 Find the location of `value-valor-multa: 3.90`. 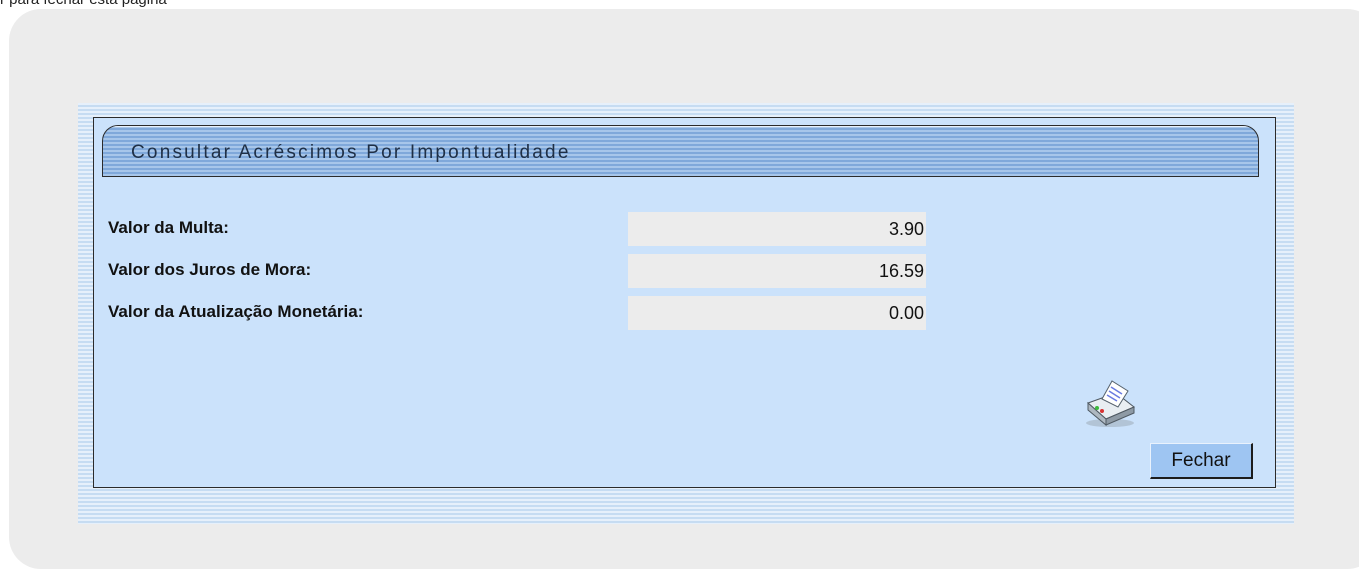

value-valor-multa: 3.90 is located at coordinates (777, 229).